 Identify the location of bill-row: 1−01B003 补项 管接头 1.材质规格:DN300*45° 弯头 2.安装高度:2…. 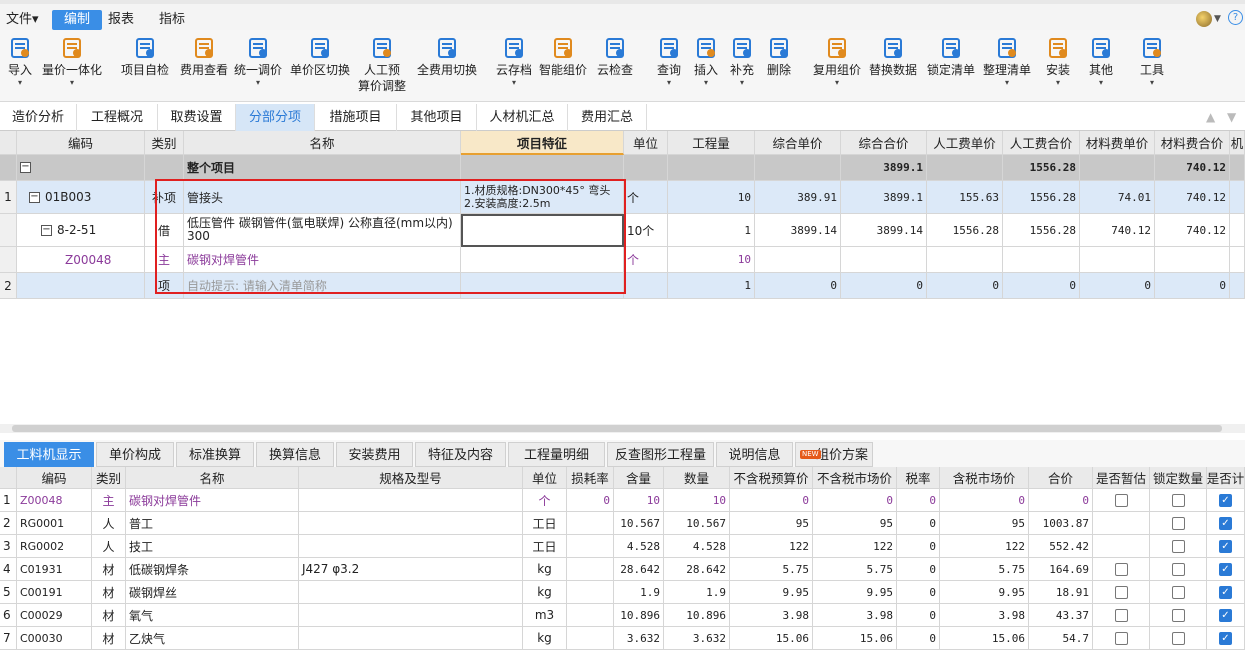
(622, 197).